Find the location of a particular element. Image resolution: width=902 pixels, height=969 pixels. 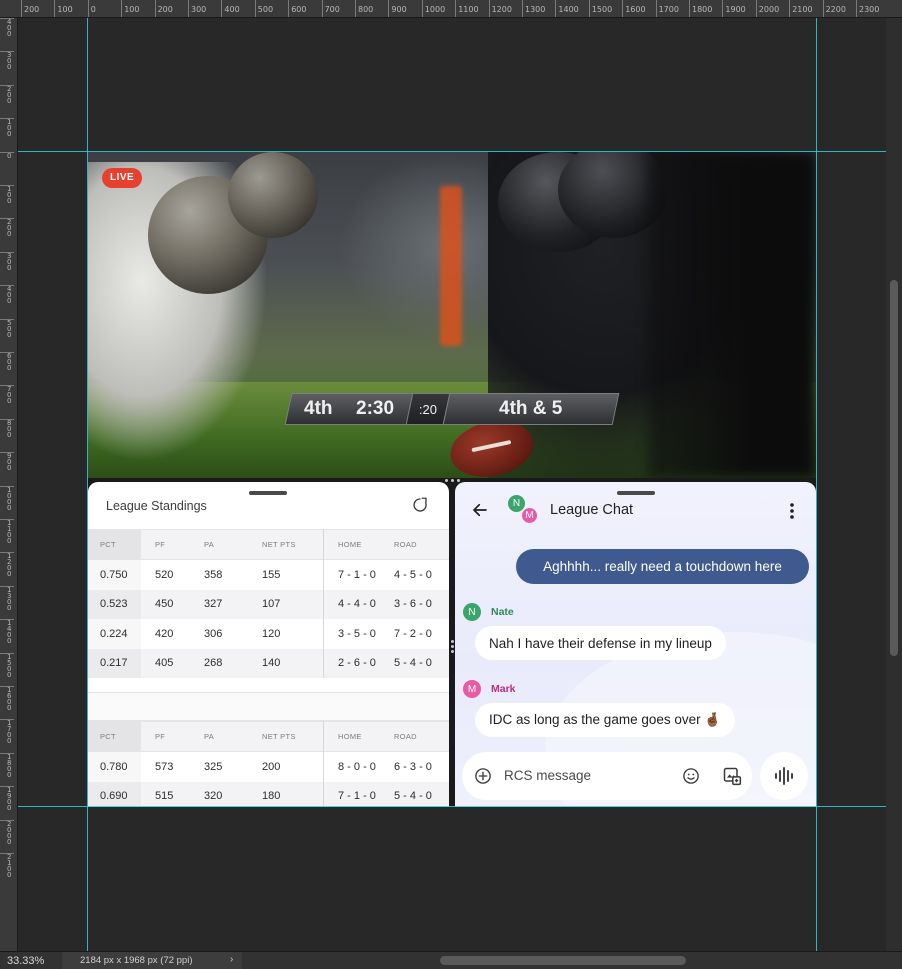

outgoing-message: Aghhhh... really need a touchdown here is located at coordinates (662, 566).